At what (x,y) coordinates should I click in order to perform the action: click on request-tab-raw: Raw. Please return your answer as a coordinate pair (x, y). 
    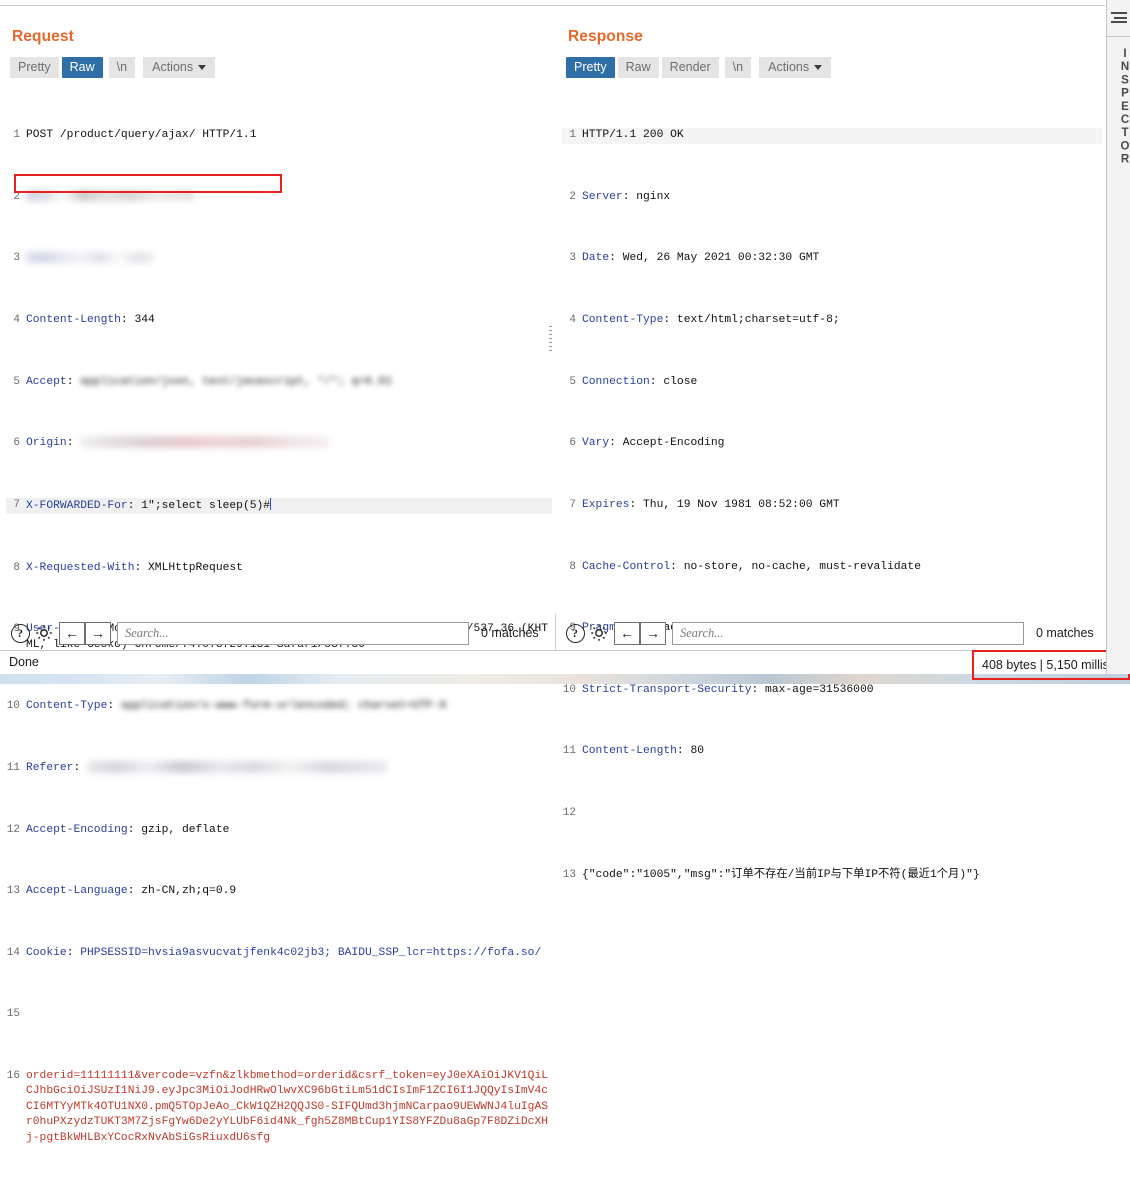
    Looking at the image, I should click on (82, 67).